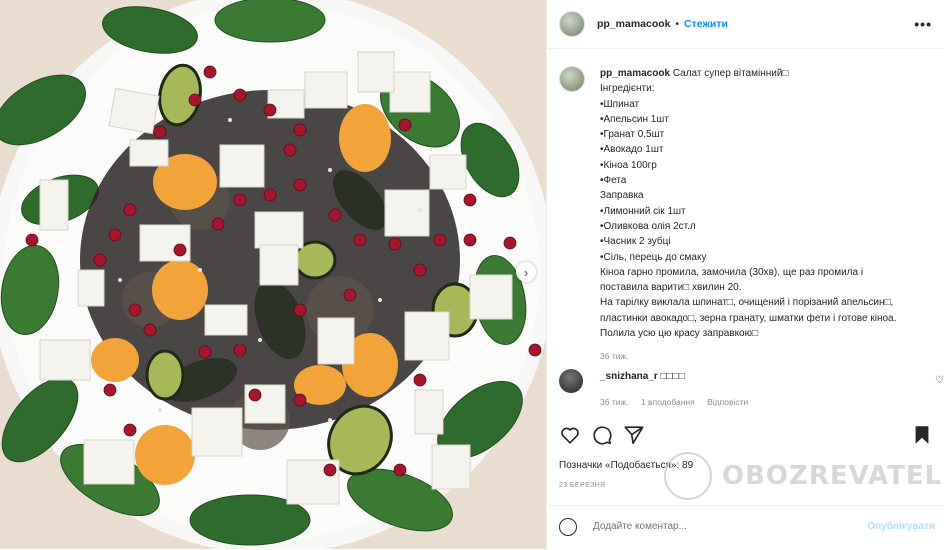 The image size is (944, 550). I want to click on caption-avatar, so click(572, 79).